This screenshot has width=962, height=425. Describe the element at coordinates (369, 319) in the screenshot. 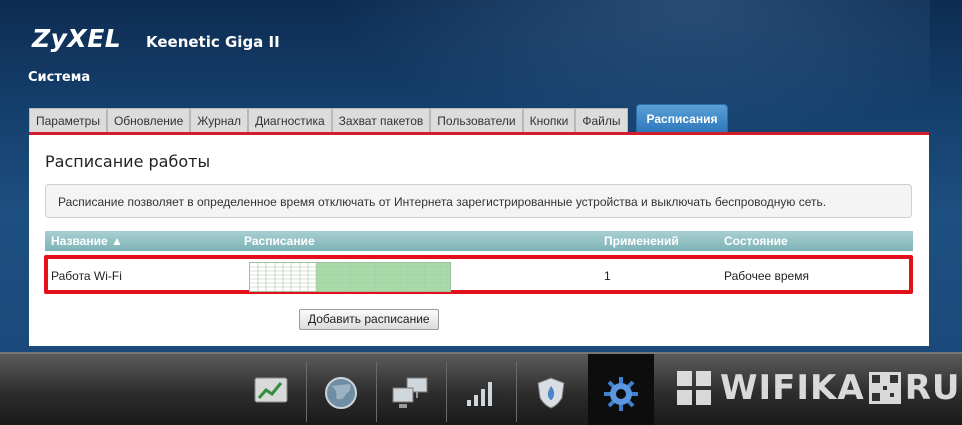

I see `add-schedule-button: Добавить расписание` at that location.